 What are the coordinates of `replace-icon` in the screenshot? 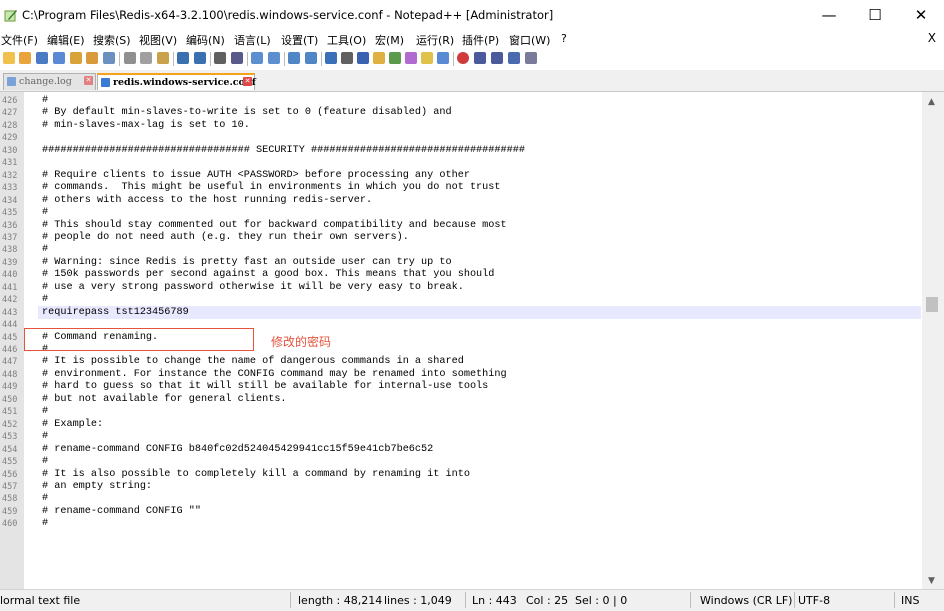 It's located at (237, 58).